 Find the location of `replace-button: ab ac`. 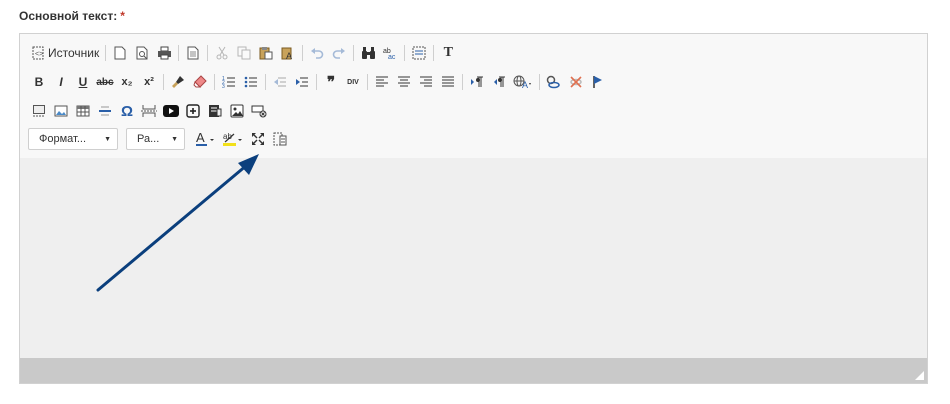

replace-button: ab ac is located at coordinates (390, 53).